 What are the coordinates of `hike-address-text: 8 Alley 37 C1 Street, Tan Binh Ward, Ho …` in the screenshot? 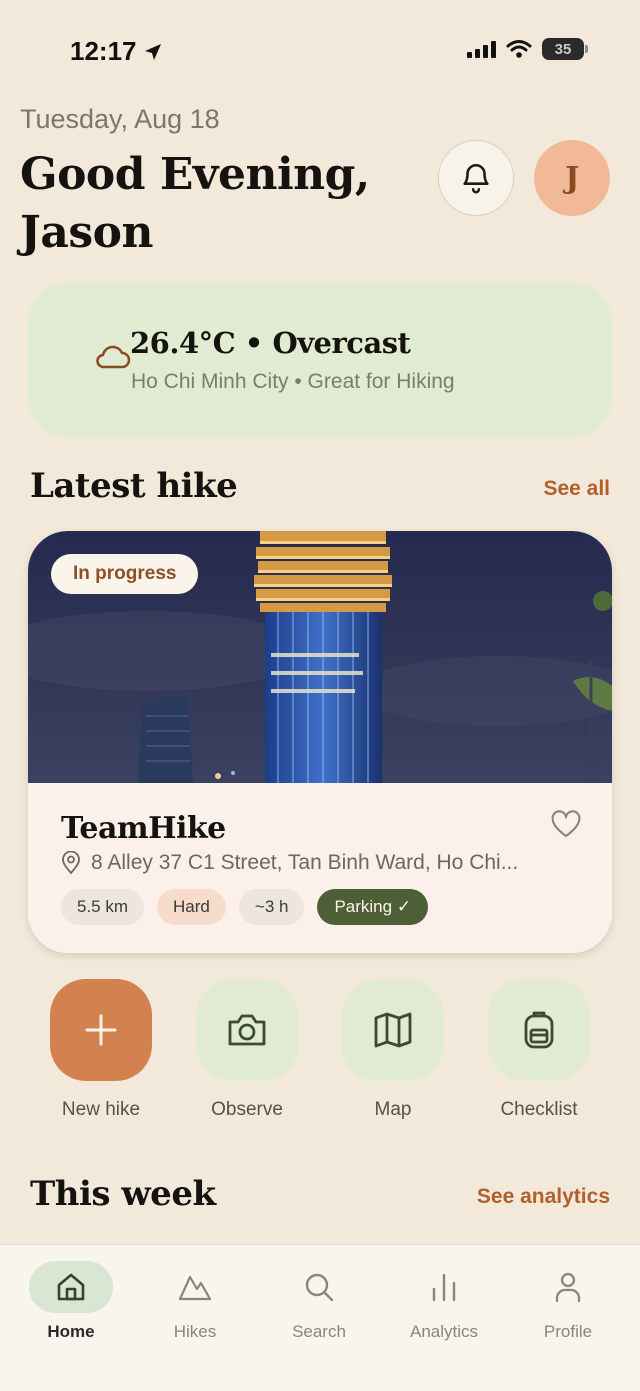 It's located at (305, 862).